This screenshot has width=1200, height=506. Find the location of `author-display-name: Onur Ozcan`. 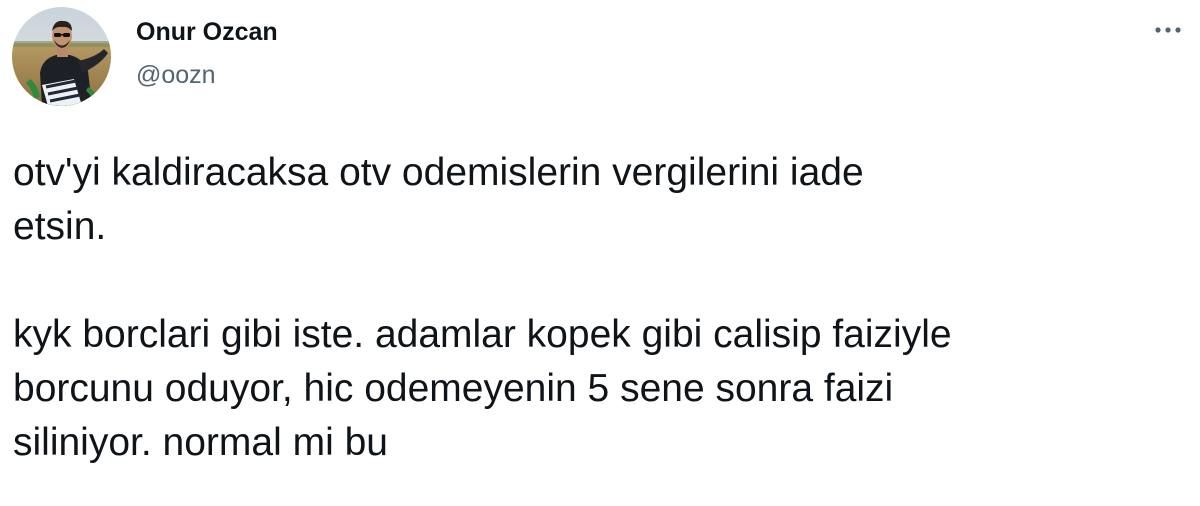

author-display-name: Onur Ozcan is located at coordinates (207, 32).